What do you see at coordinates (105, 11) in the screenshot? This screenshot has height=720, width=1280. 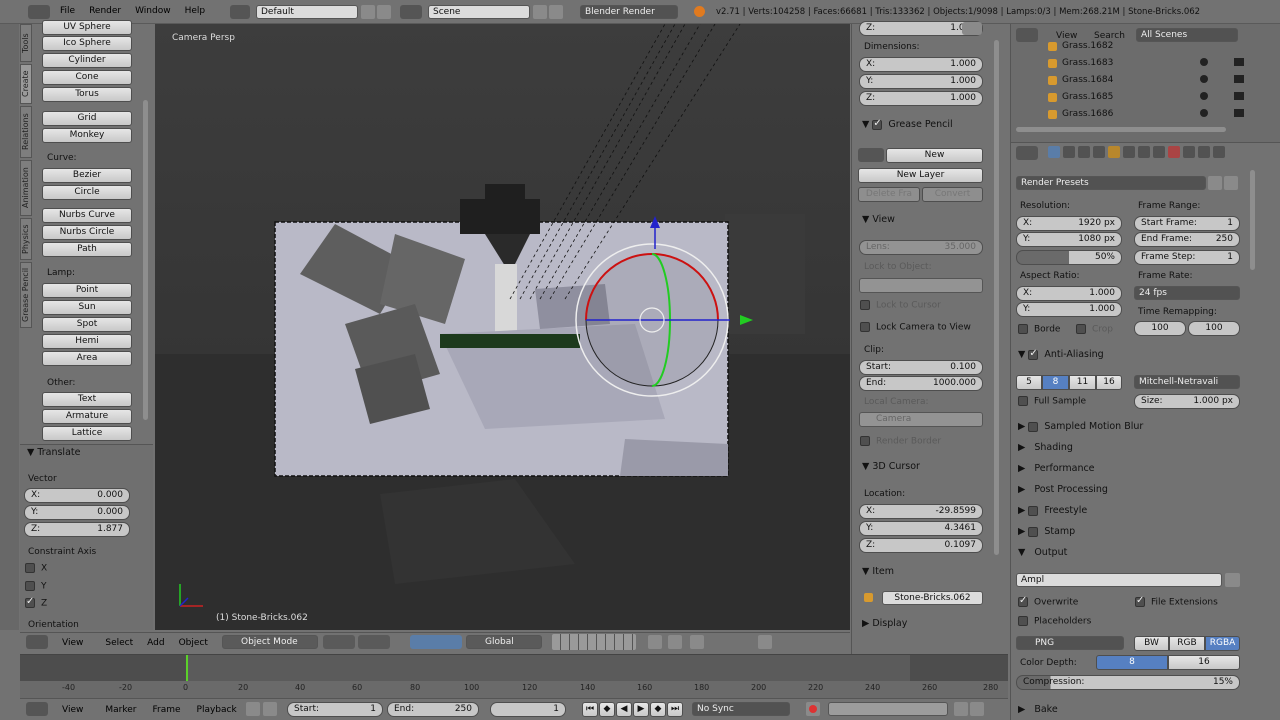 I see `menu-render: Render` at bounding box center [105, 11].